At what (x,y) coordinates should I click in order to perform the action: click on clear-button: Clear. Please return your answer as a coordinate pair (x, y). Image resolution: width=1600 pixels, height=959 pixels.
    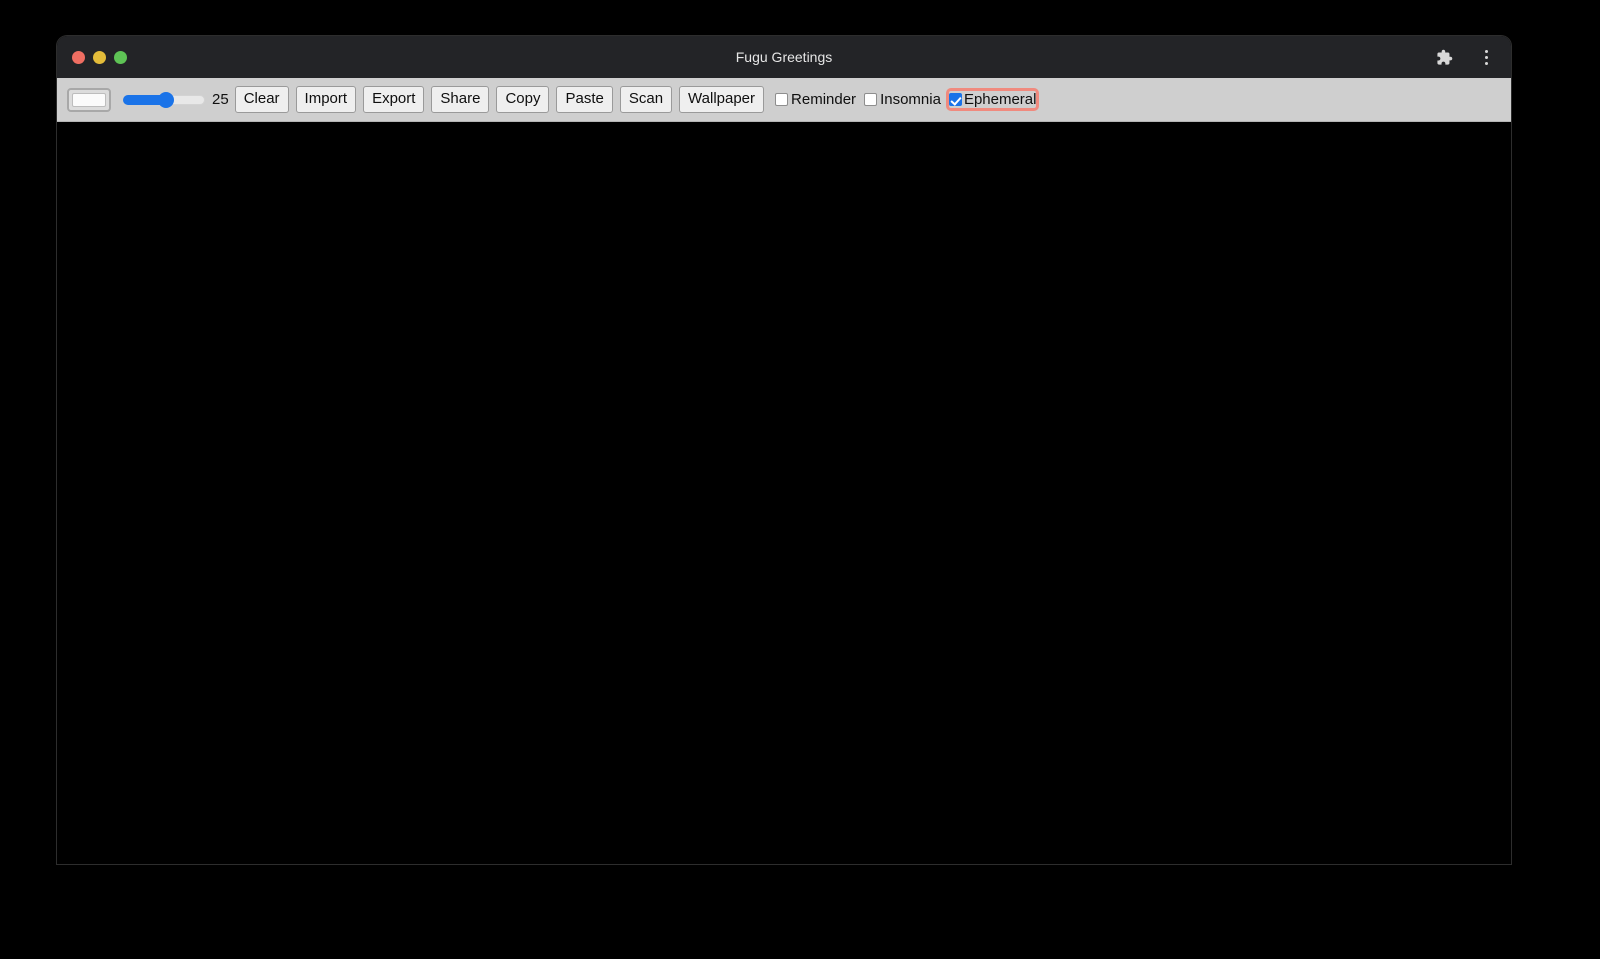
    Looking at the image, I should click on (261, 99).